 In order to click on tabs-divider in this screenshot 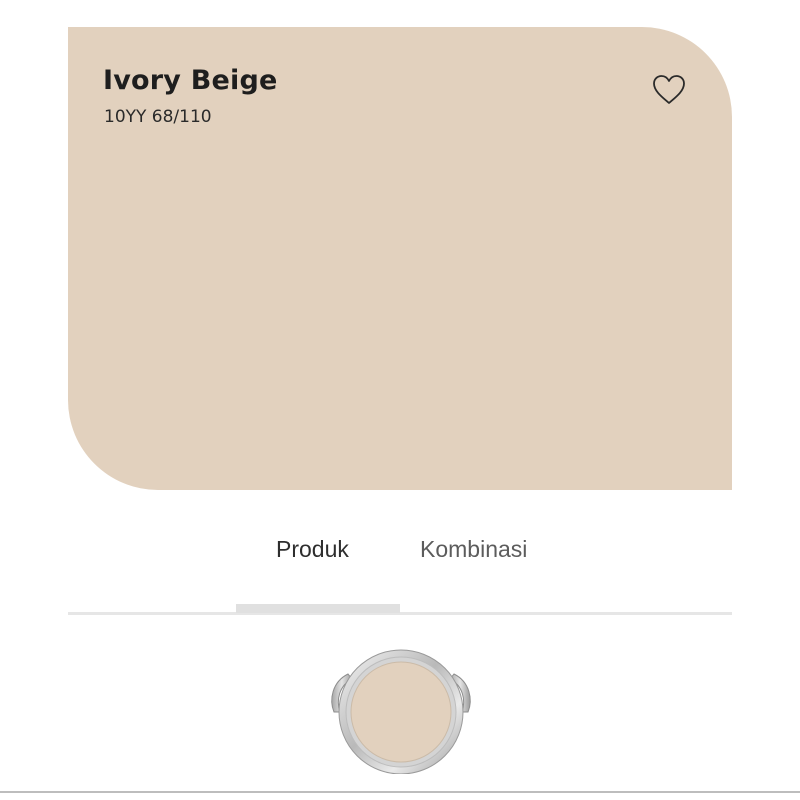, I will do `click(400, 613)`.